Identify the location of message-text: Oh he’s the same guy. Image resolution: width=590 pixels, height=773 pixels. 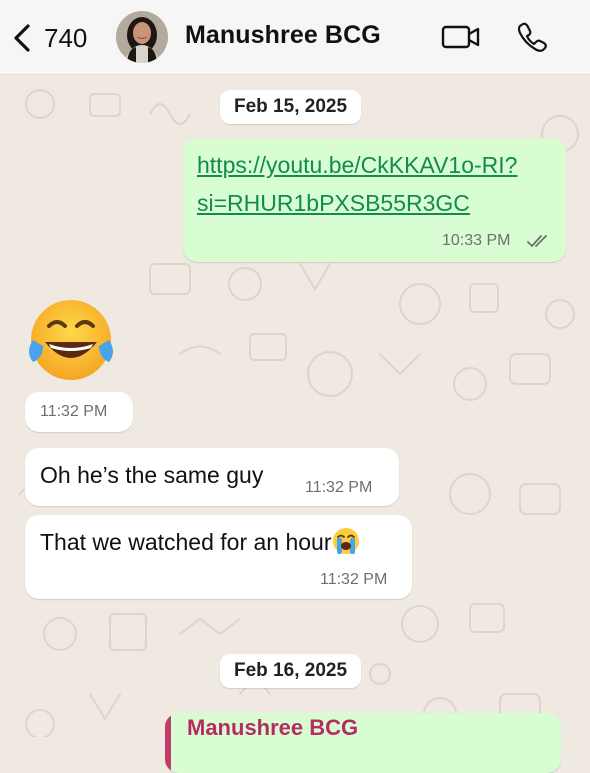
(152, 475).